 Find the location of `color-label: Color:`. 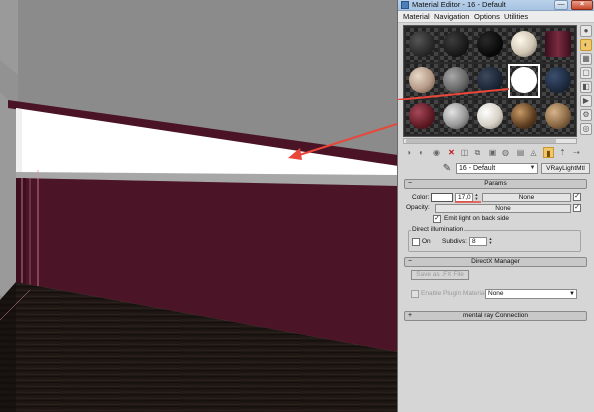

color-label: Color: is located at coordinates (421, 197).